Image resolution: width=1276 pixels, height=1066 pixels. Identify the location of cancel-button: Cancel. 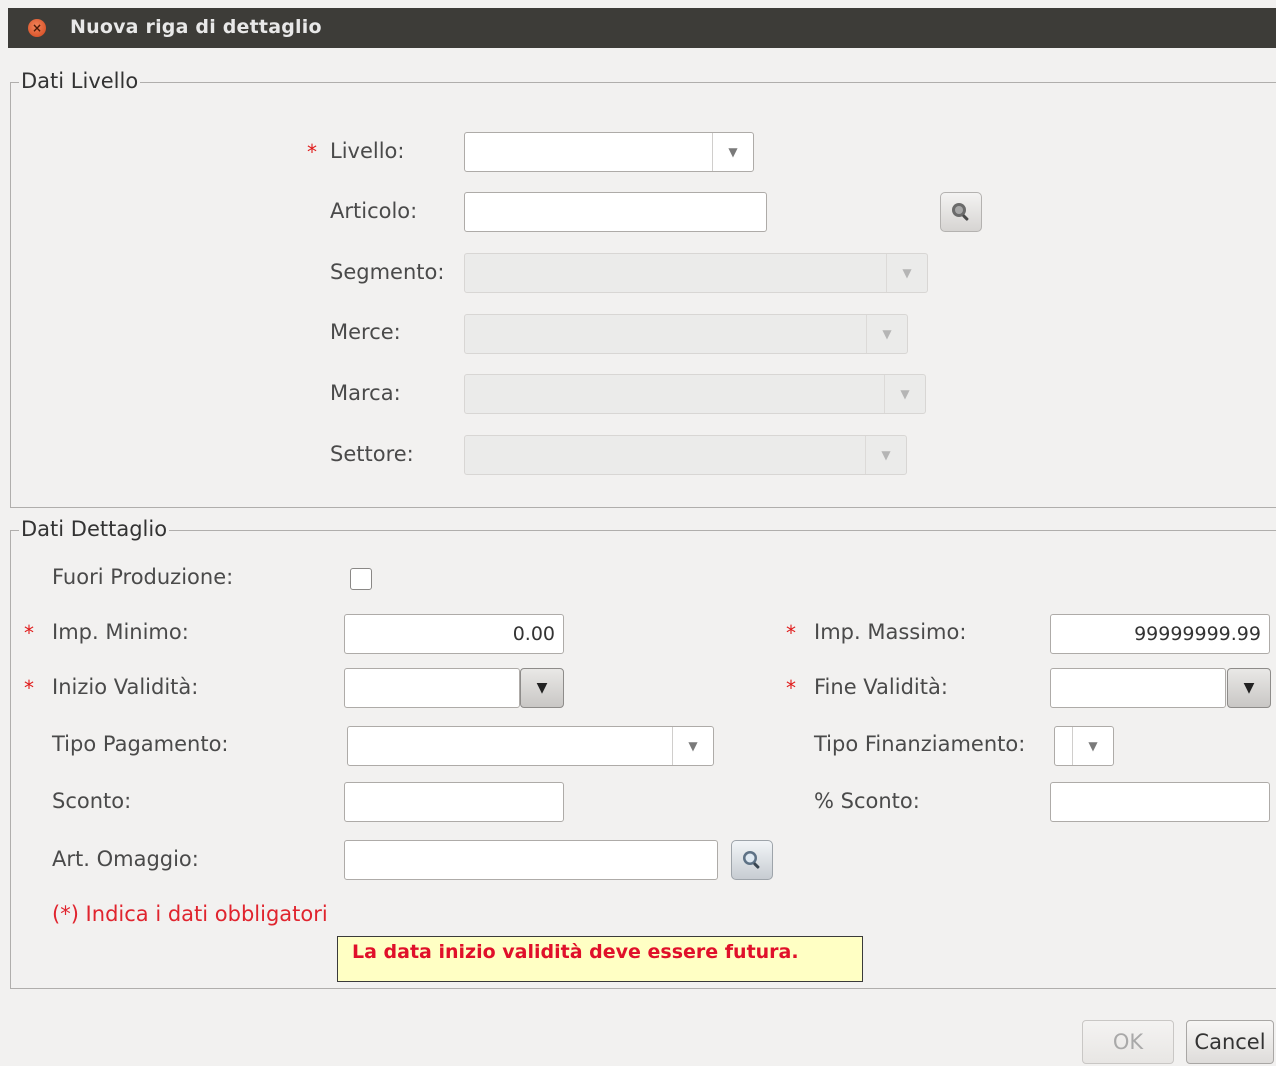
(1230, 1042).